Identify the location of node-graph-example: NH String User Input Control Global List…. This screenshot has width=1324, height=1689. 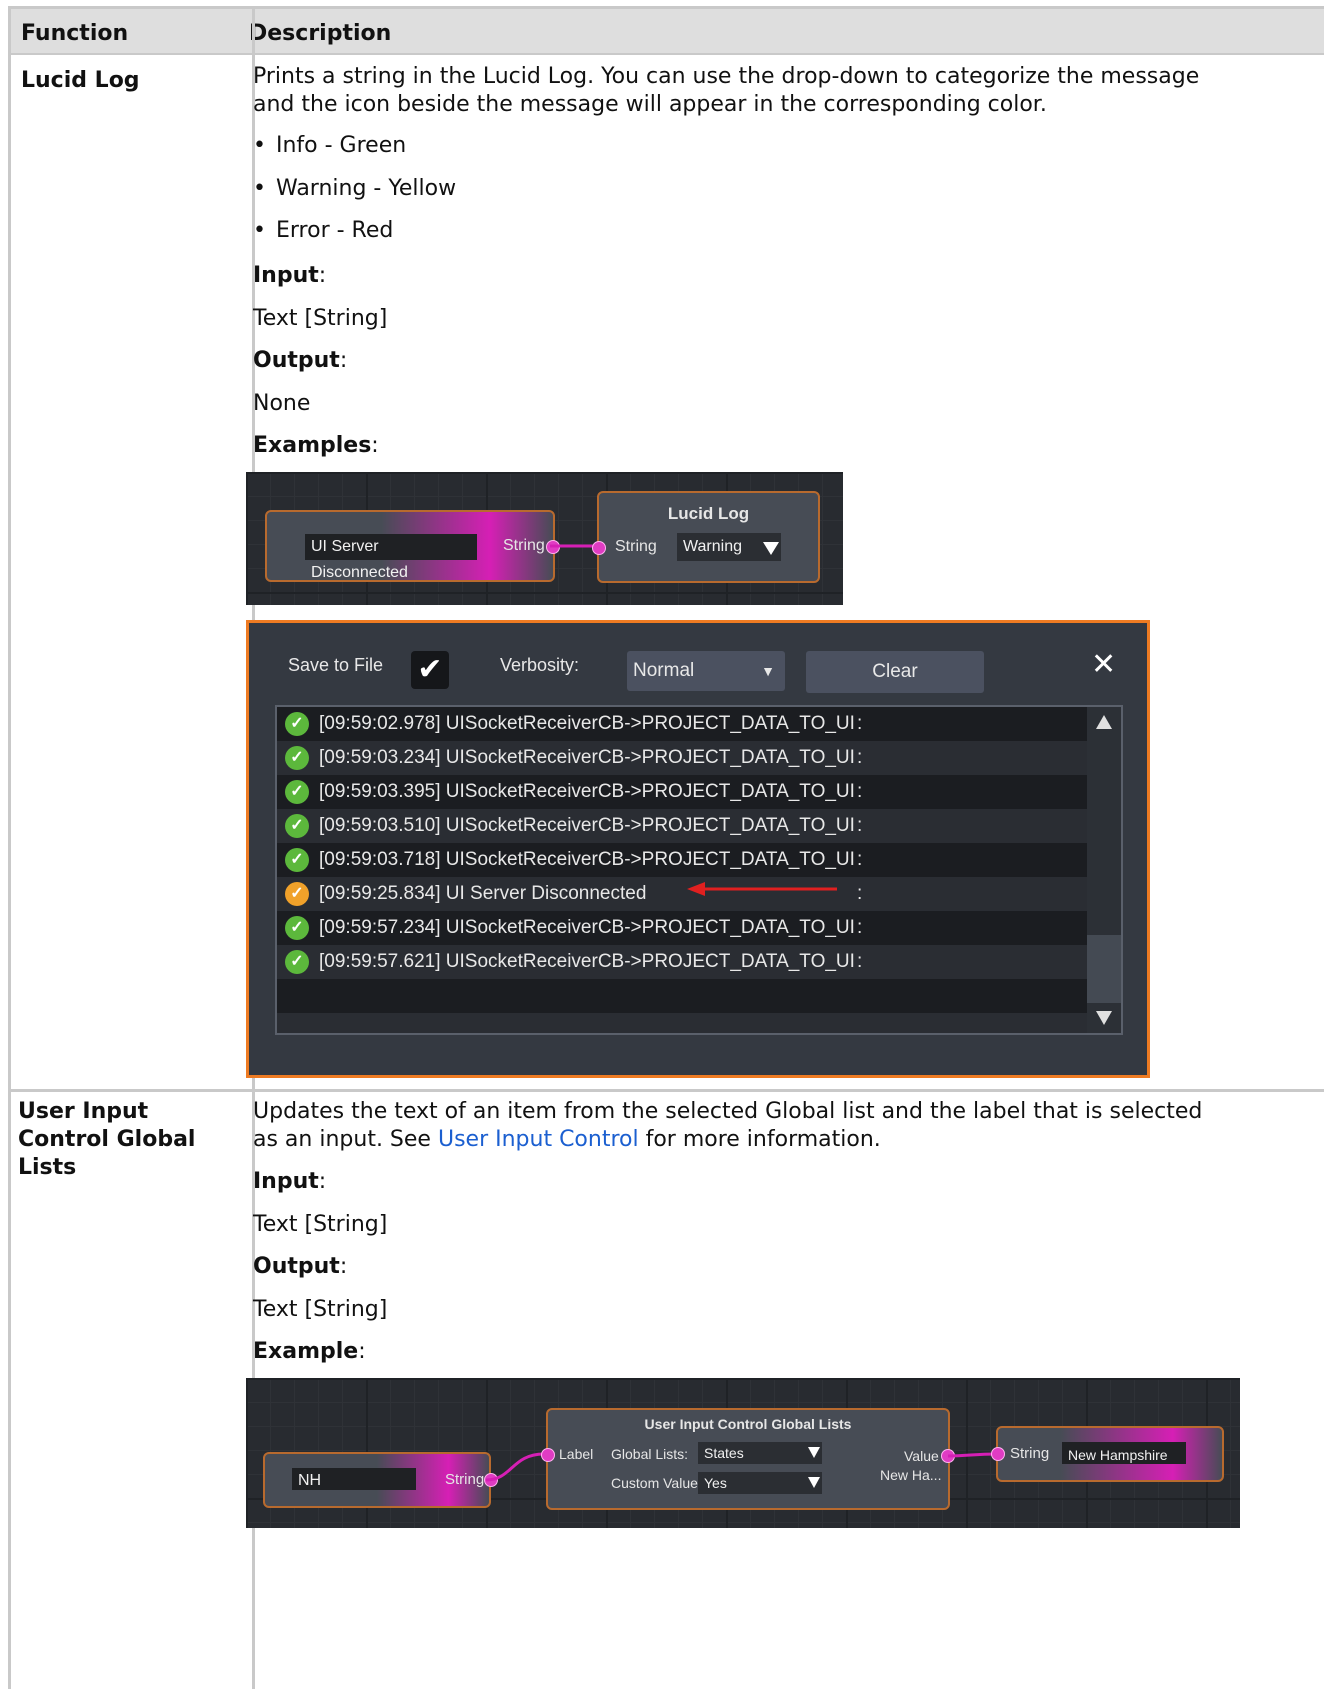
(743, 1453).